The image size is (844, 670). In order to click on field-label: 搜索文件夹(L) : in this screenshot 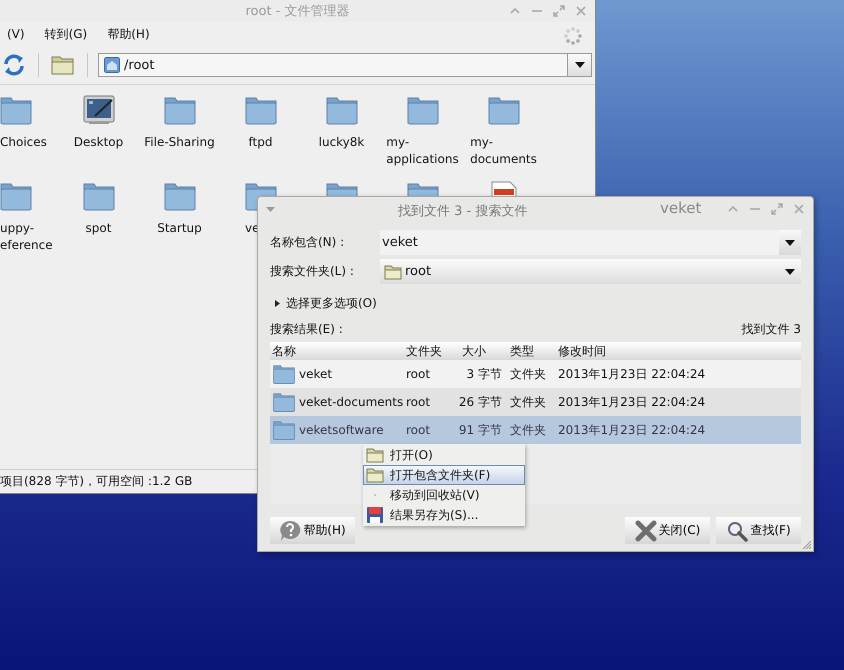, I will do `click(312, 271)`.